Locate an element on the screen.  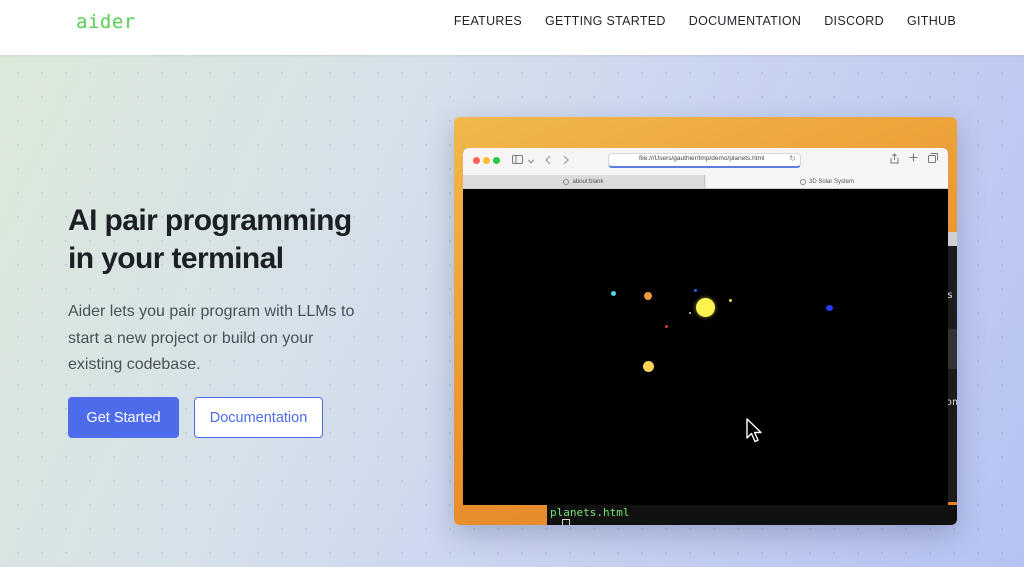
close-window-icon is located at coordinates (476, 160).